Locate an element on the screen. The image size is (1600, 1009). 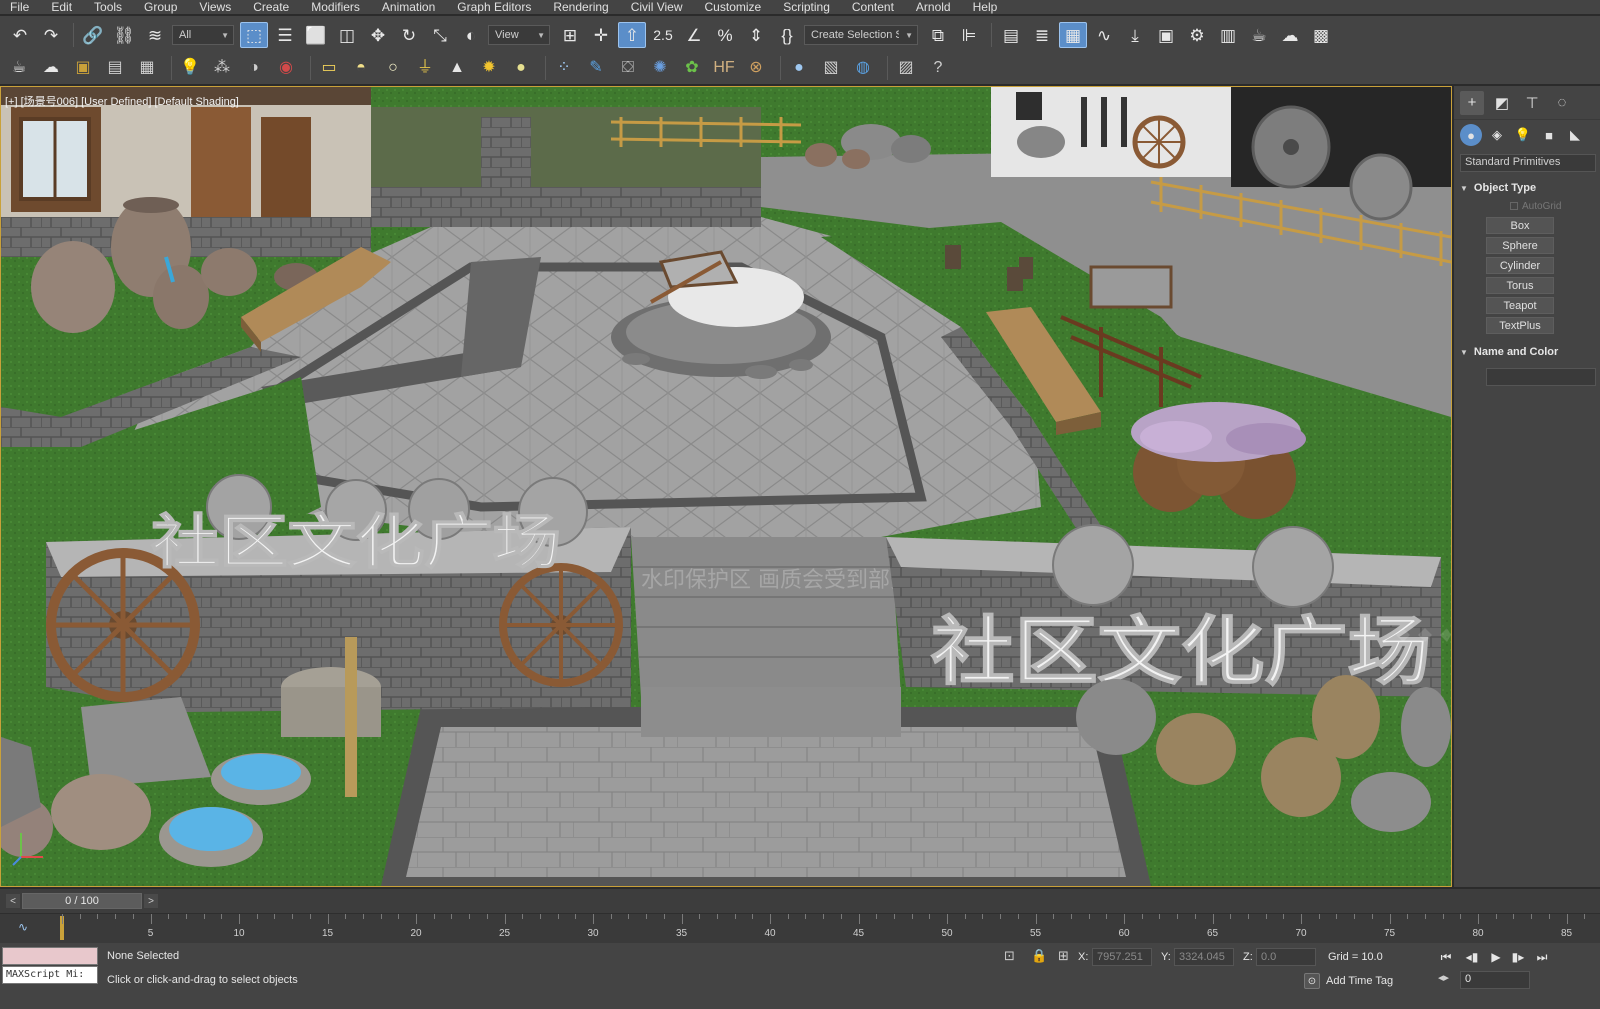
menu-civil-view: Civil View is located at coordinates (657, 7).